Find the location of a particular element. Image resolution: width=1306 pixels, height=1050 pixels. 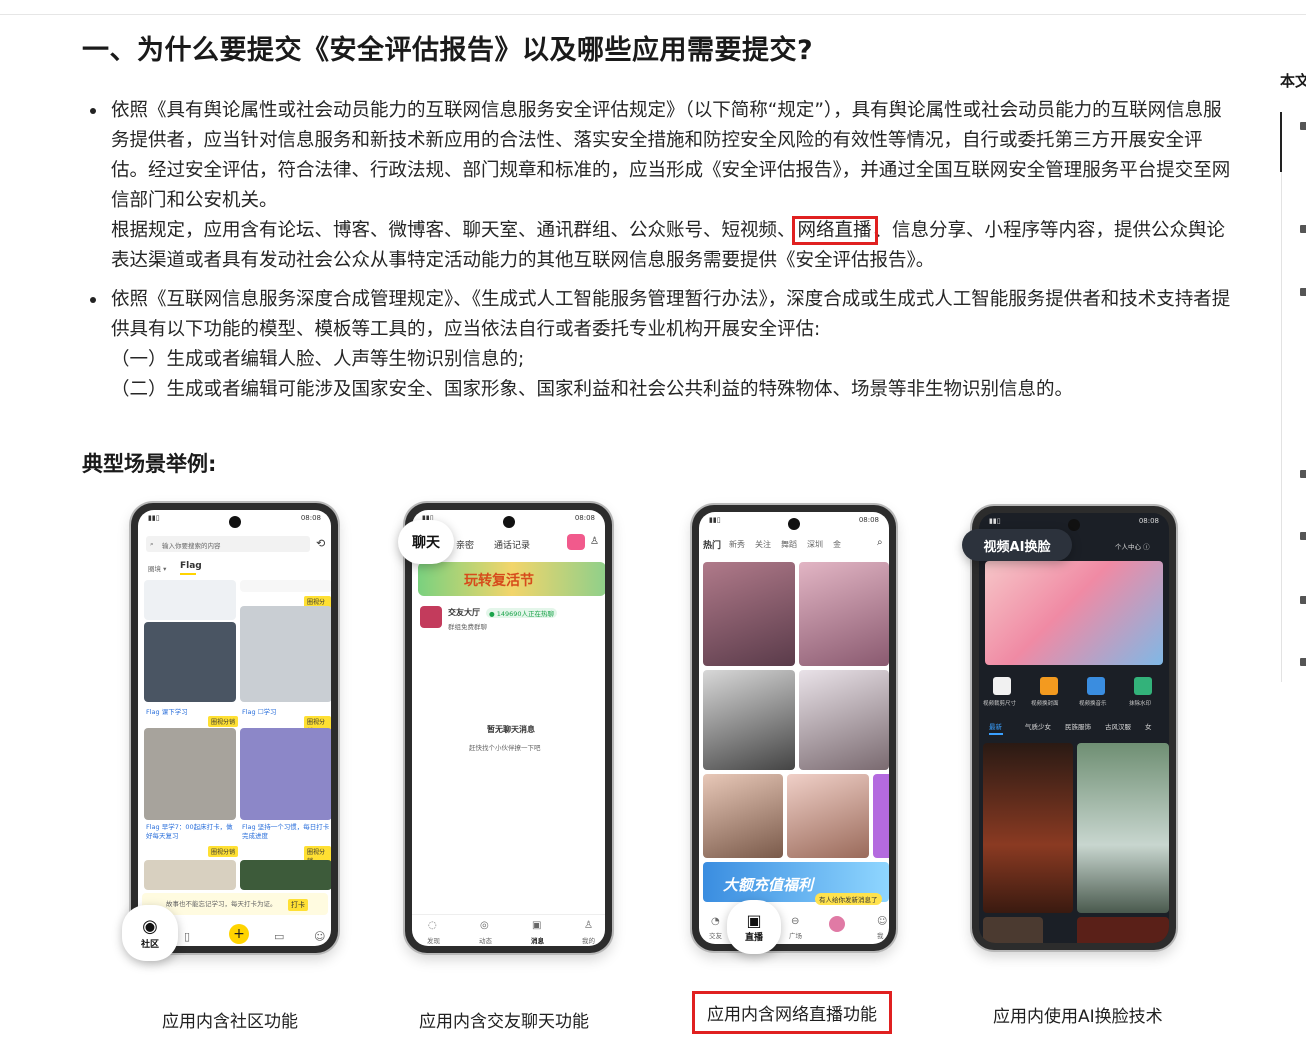

community-nav-bubble: ◉ 社区 is located at coordinates (150, 933).